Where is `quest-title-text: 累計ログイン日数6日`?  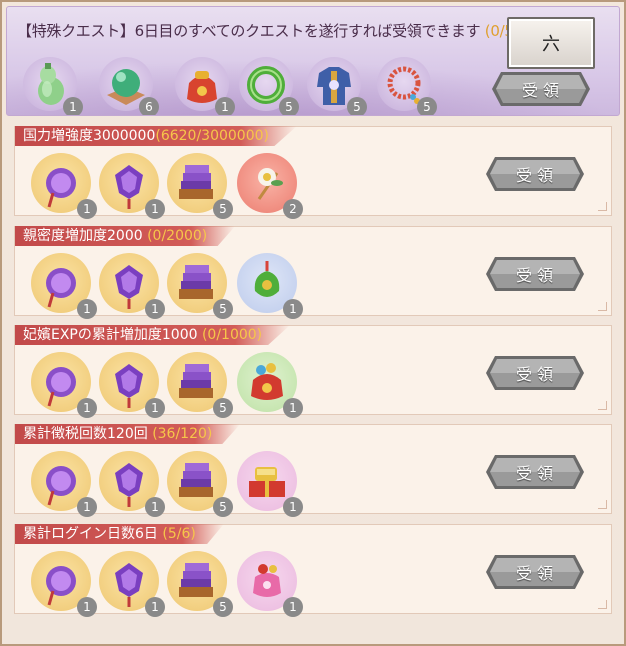 quest-title-text: 累計ログイン日数6日 is located at coordinates (90, 534).